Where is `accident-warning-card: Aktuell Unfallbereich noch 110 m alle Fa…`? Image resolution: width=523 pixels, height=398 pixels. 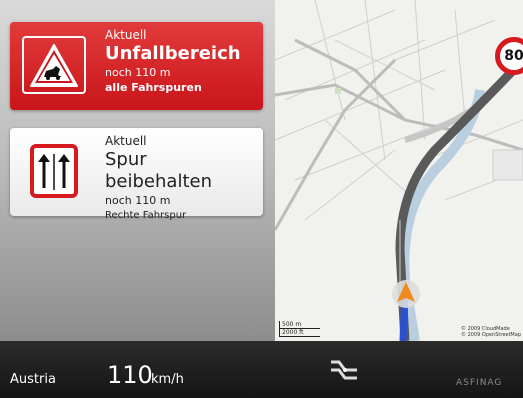
accident-warning-card: Aktuell Unfallbereich noch 110 m alle Fa… is located at coordinates (136, 66).